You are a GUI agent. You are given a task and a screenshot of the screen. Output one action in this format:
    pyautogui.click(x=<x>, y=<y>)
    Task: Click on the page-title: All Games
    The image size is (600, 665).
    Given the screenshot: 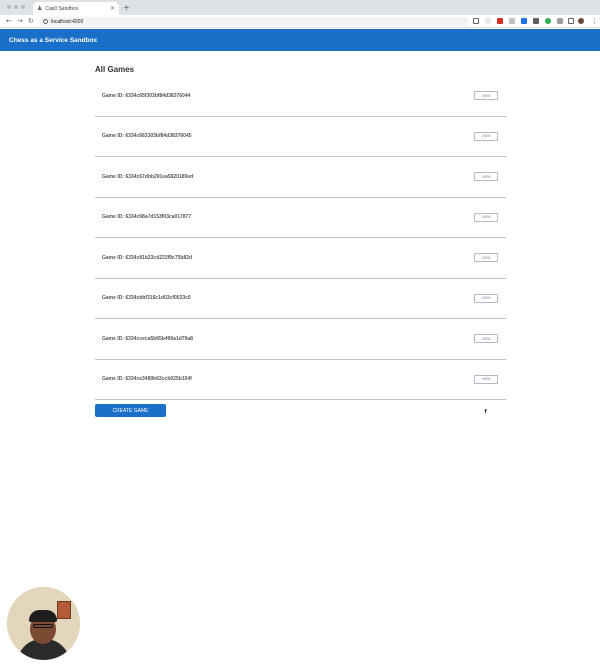 What is the action you would take?
    pyautogui.click(x=115, y=69)
    